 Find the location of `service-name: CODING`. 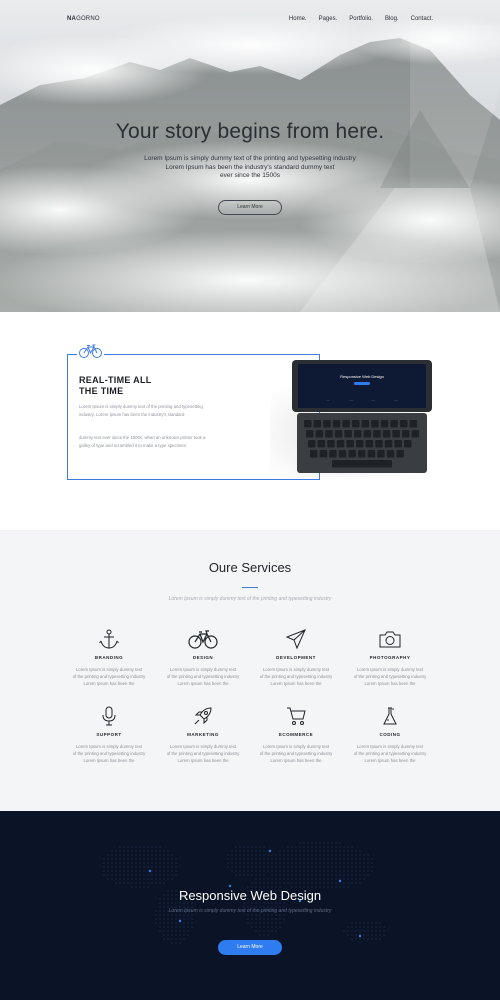

service-name: CODING is located at coordinates (390, 734).